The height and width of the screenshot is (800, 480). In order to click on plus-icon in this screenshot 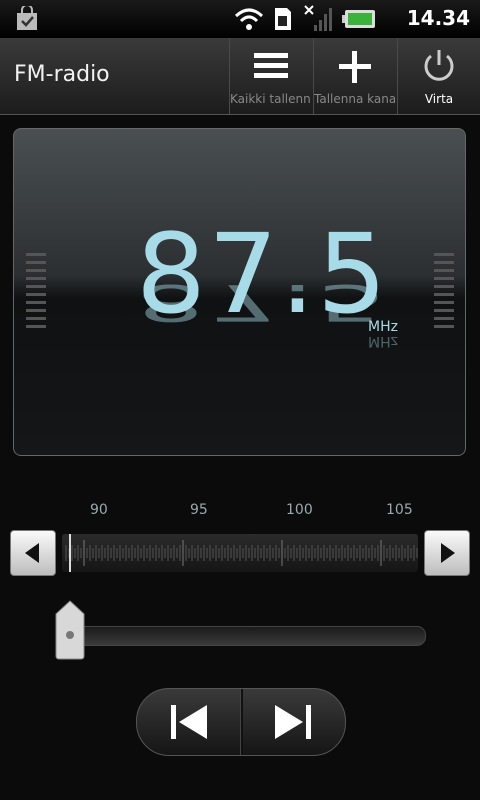, I will do `click(354, 67)`.